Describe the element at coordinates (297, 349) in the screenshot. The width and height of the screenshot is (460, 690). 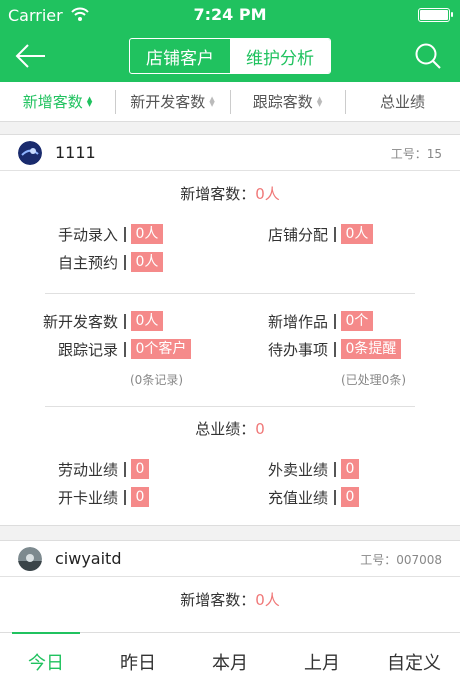
I see `stat-label: 待办事项` at that location.